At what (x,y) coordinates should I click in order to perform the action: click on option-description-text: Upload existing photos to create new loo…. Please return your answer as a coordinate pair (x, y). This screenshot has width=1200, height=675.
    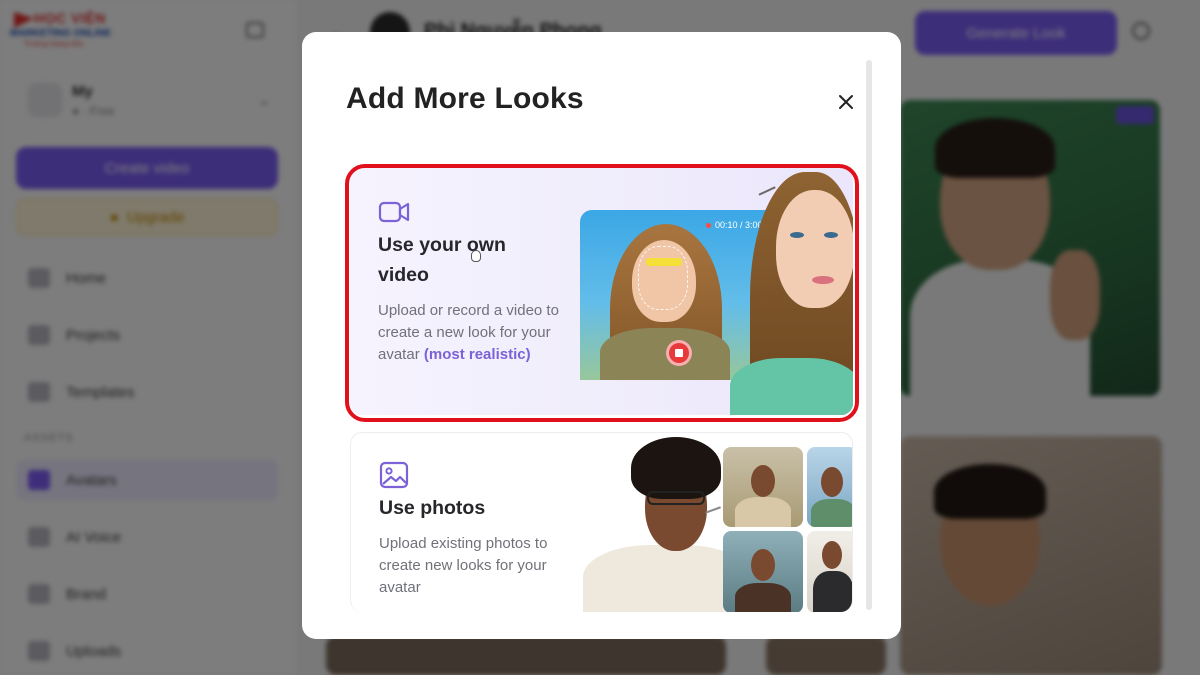
    Looking at the image, I should click on (463, 565).